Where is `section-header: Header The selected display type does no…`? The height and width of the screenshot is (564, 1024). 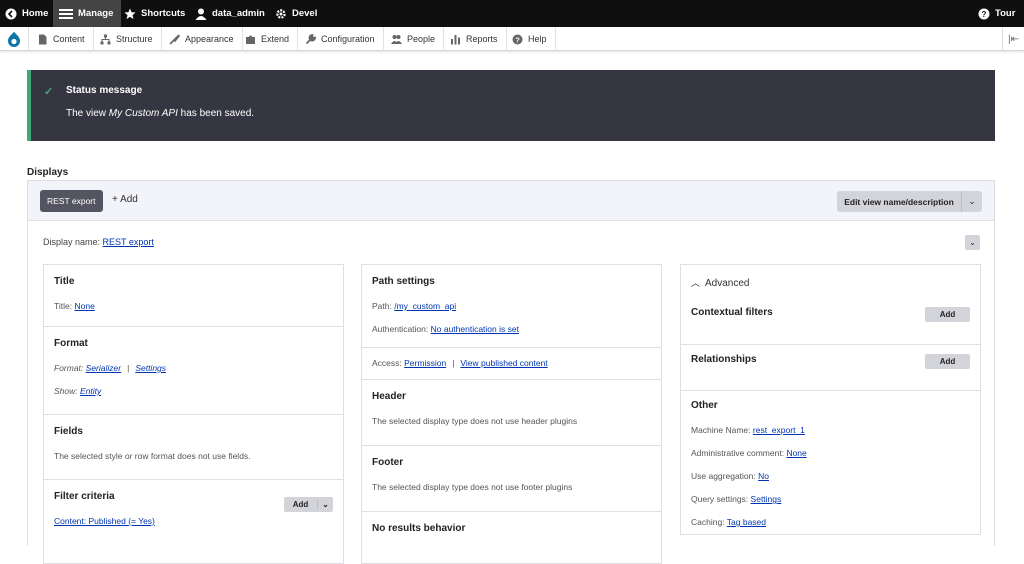
section-header: Header The selected display type does no… is located at coordinates (511, 413).